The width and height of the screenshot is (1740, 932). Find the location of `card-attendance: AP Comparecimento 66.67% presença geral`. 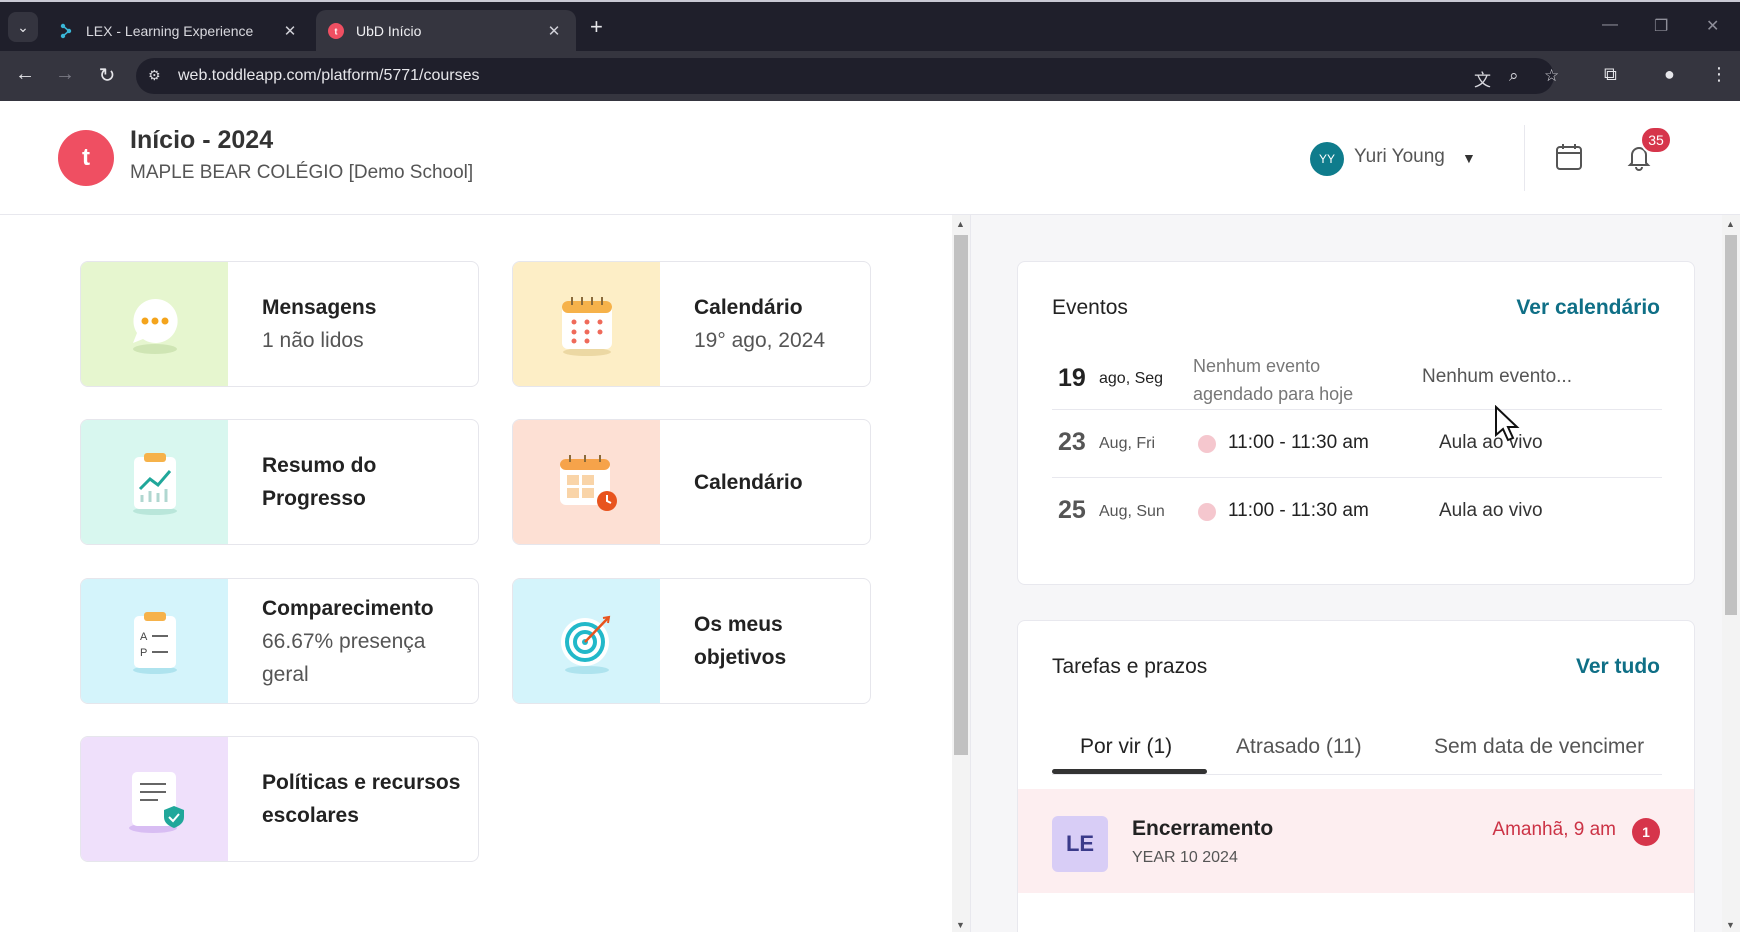

card-attendance: AP Comparecimento 66.67% presença geral is located at coordinates (279, 641).